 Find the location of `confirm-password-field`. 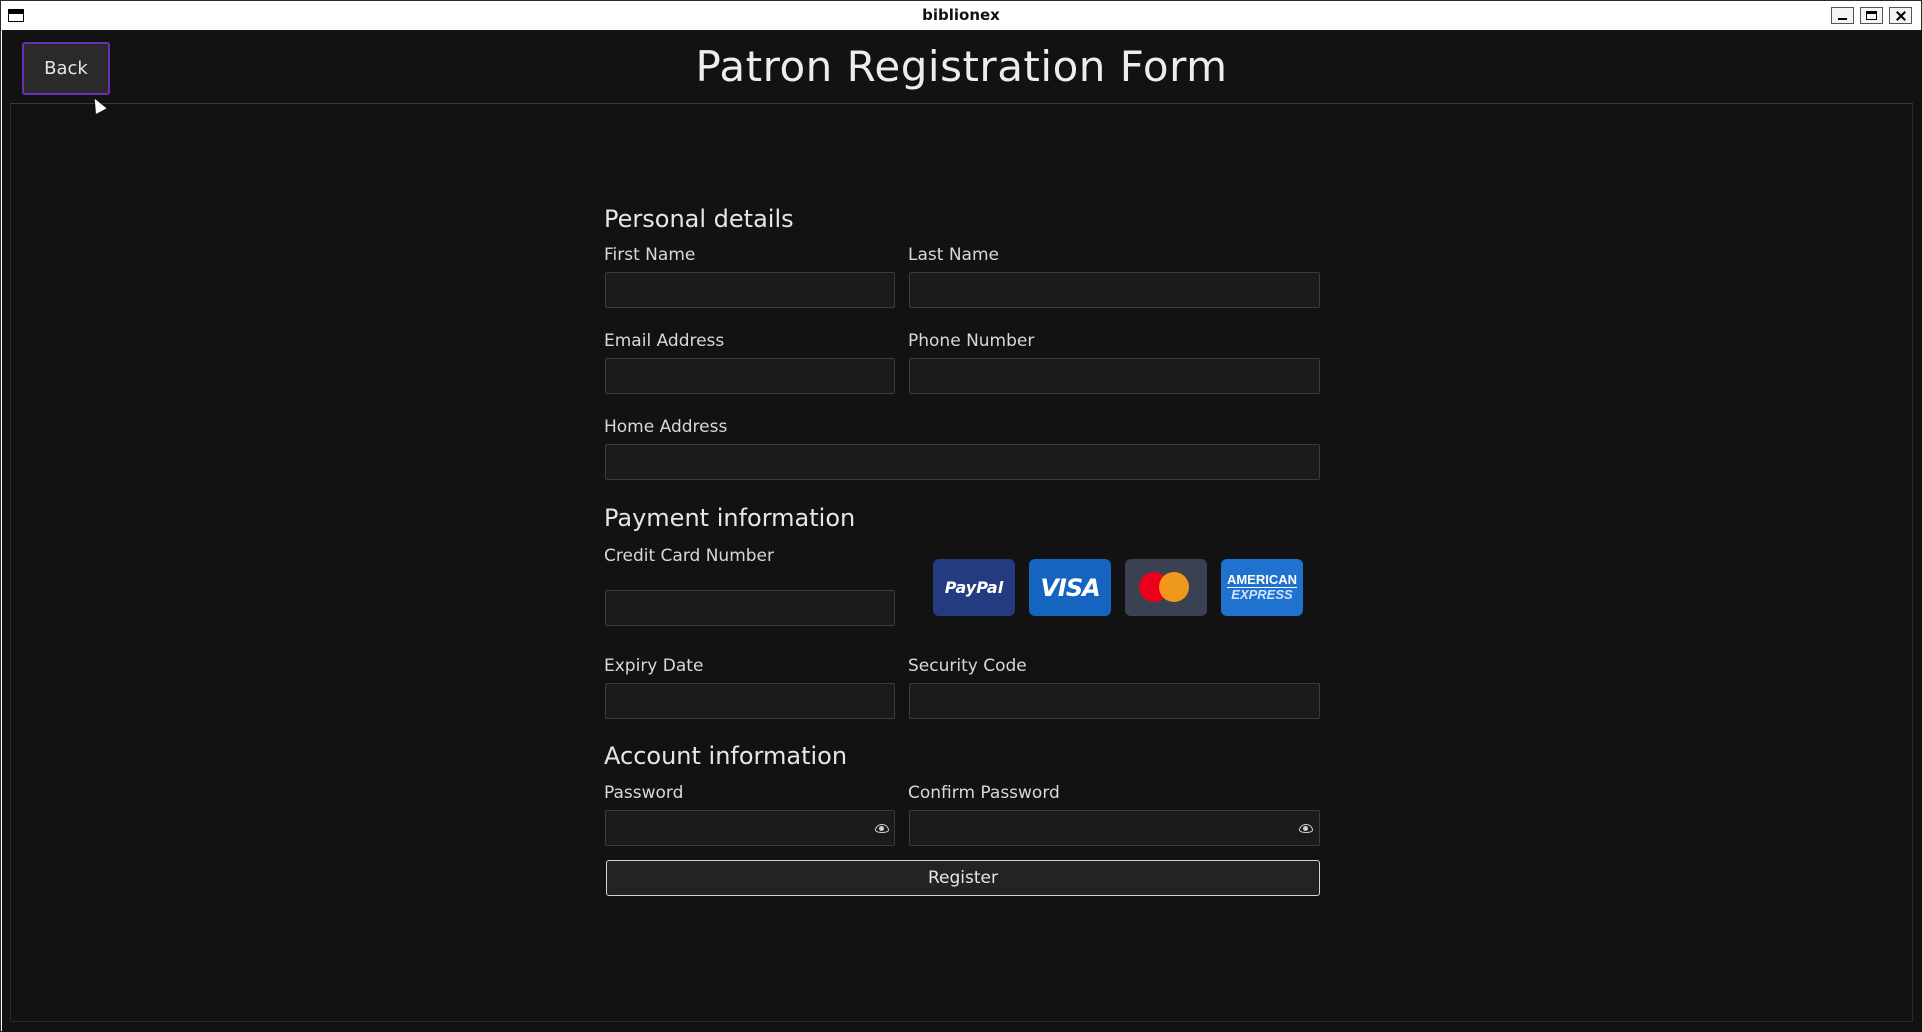

confirm-password-field is located at coordinates (1114, 828).